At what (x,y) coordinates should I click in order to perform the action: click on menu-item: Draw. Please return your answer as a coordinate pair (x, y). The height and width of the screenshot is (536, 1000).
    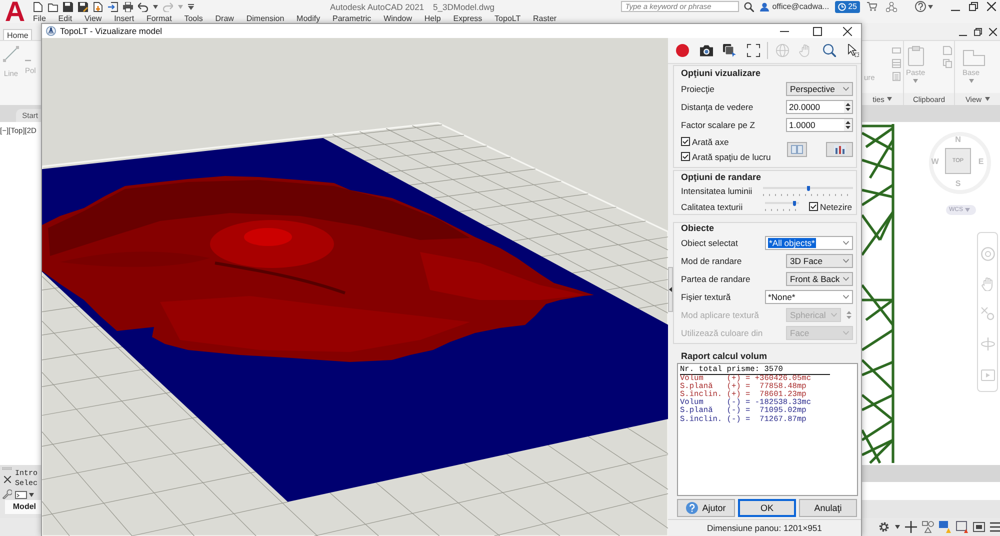
    Looking at the image, I should click on (224, 18).